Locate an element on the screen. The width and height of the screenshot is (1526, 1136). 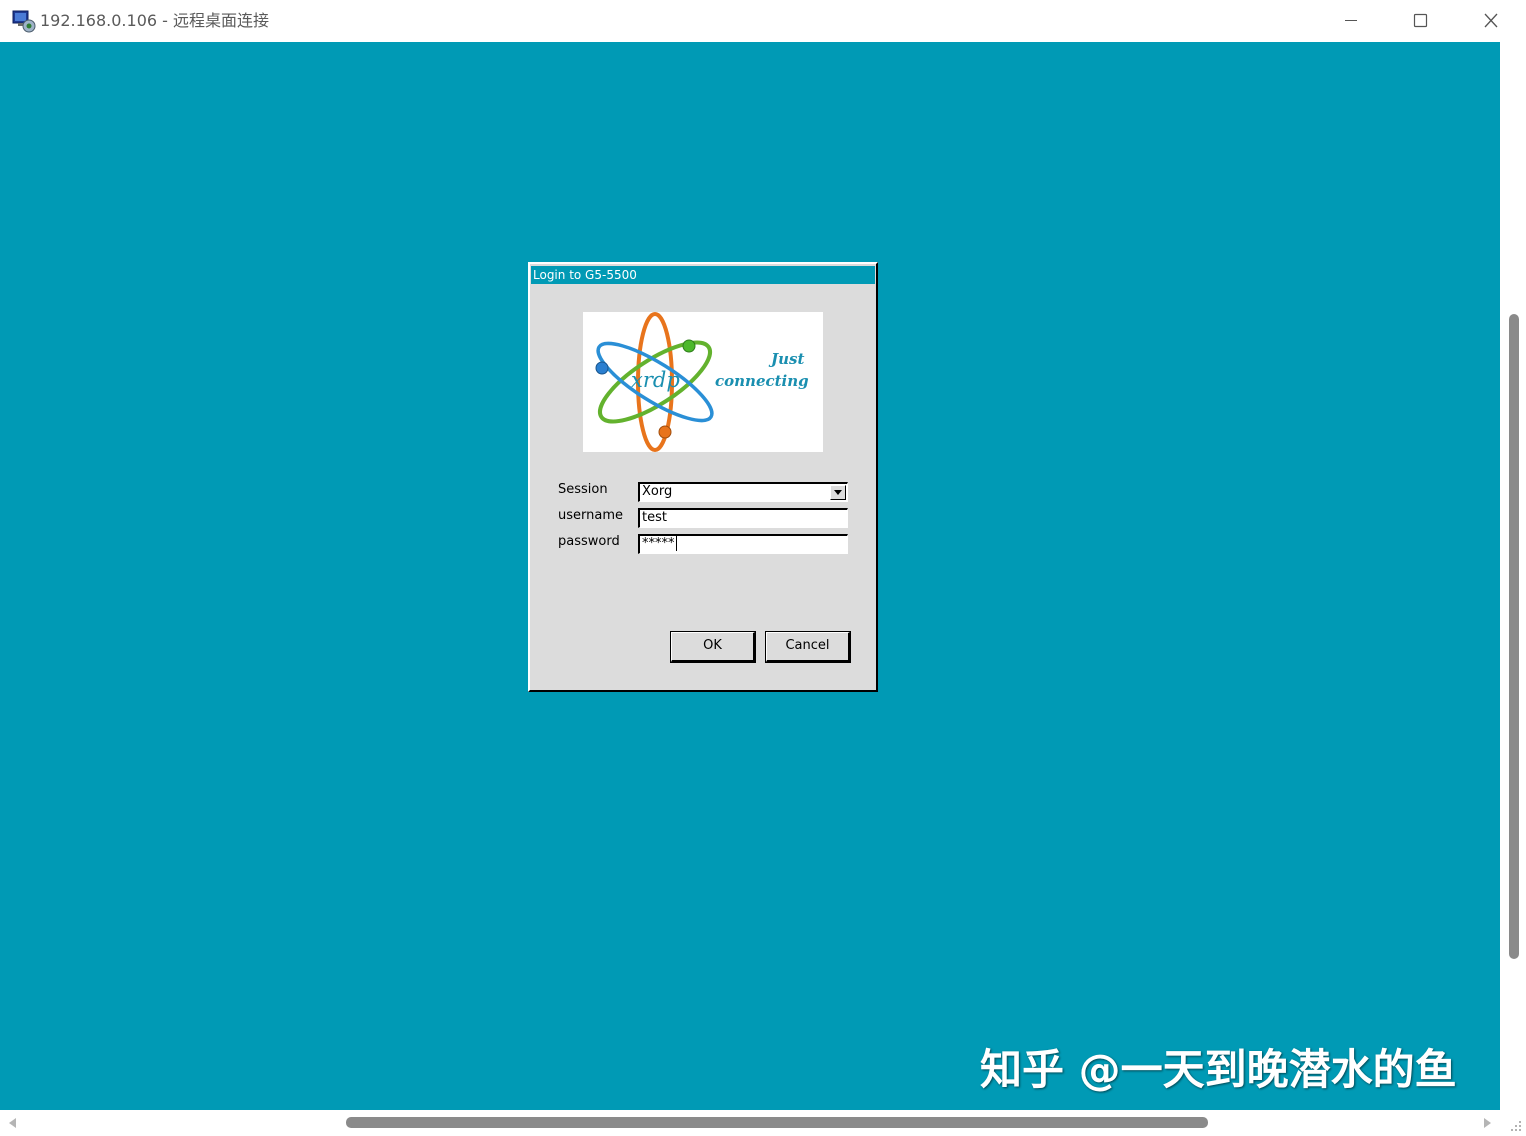
horizontal-scrollbar-thumb is located at coordinates (777, 1122).